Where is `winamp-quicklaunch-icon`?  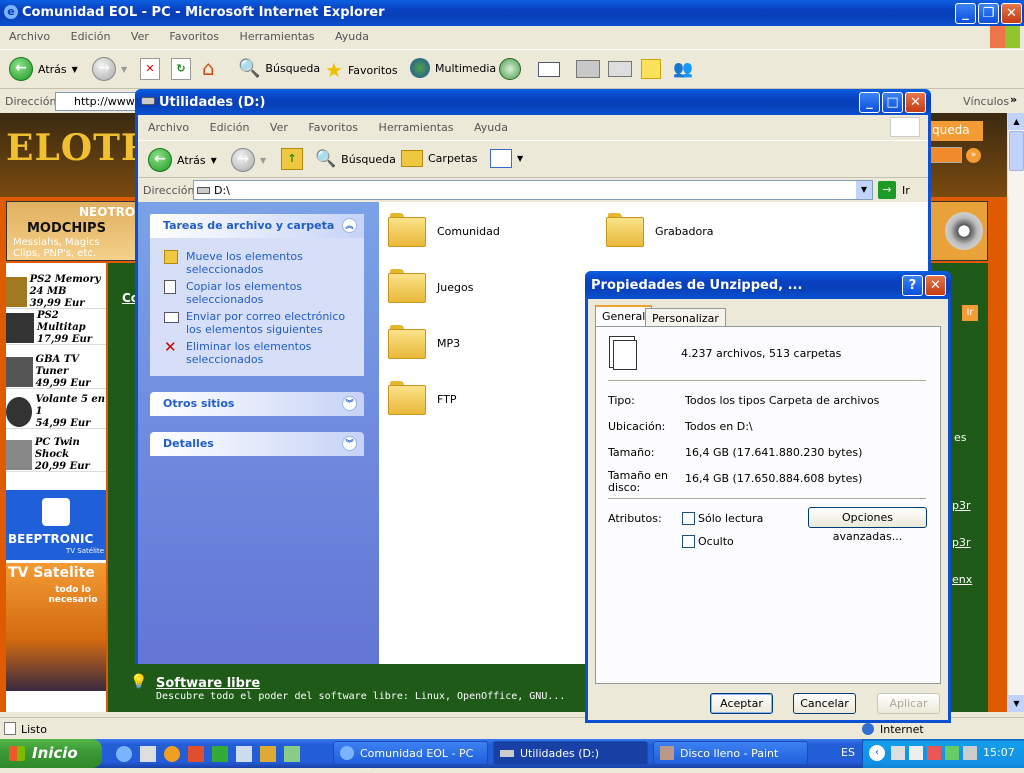
winamp-quicklaunch-icon is located at coordinates (220, 754).